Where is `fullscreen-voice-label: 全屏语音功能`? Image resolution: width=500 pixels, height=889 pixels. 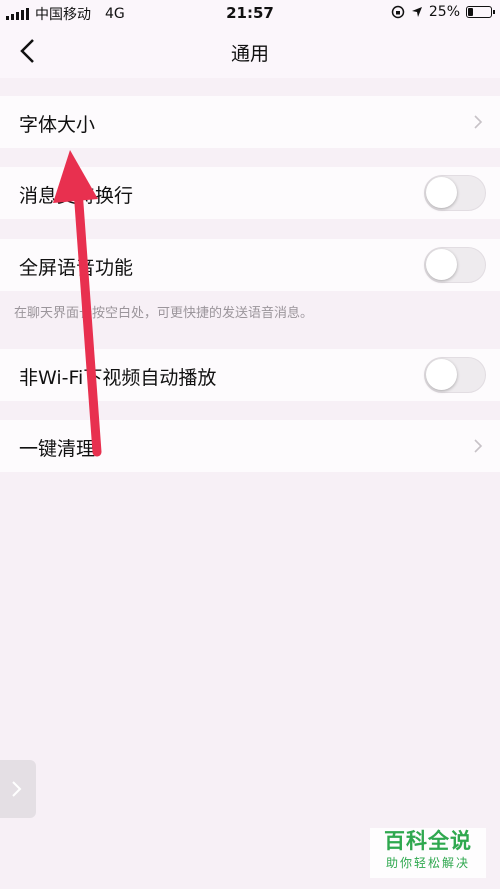 fullscreen-voice-label: 全屏语音功能 is located at coordinates (76, 268).